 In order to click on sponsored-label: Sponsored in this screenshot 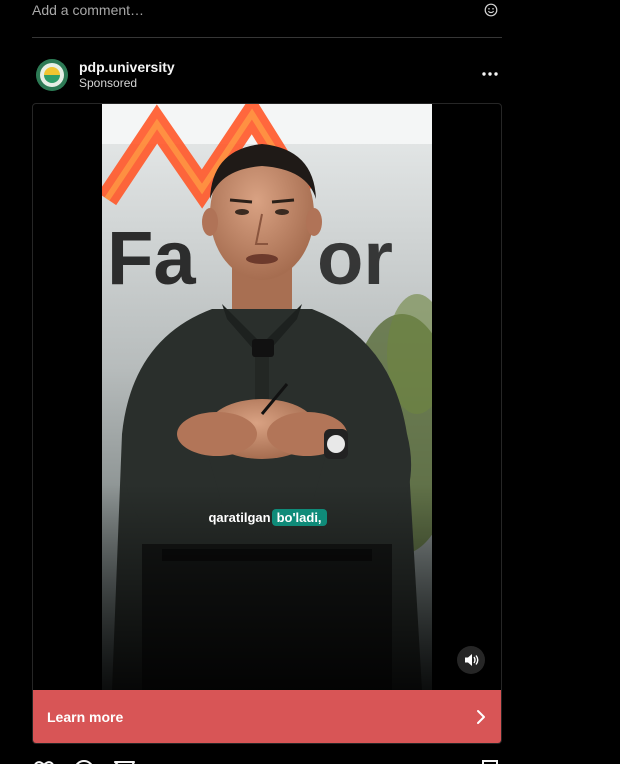, I will do `click(108, 83)`.